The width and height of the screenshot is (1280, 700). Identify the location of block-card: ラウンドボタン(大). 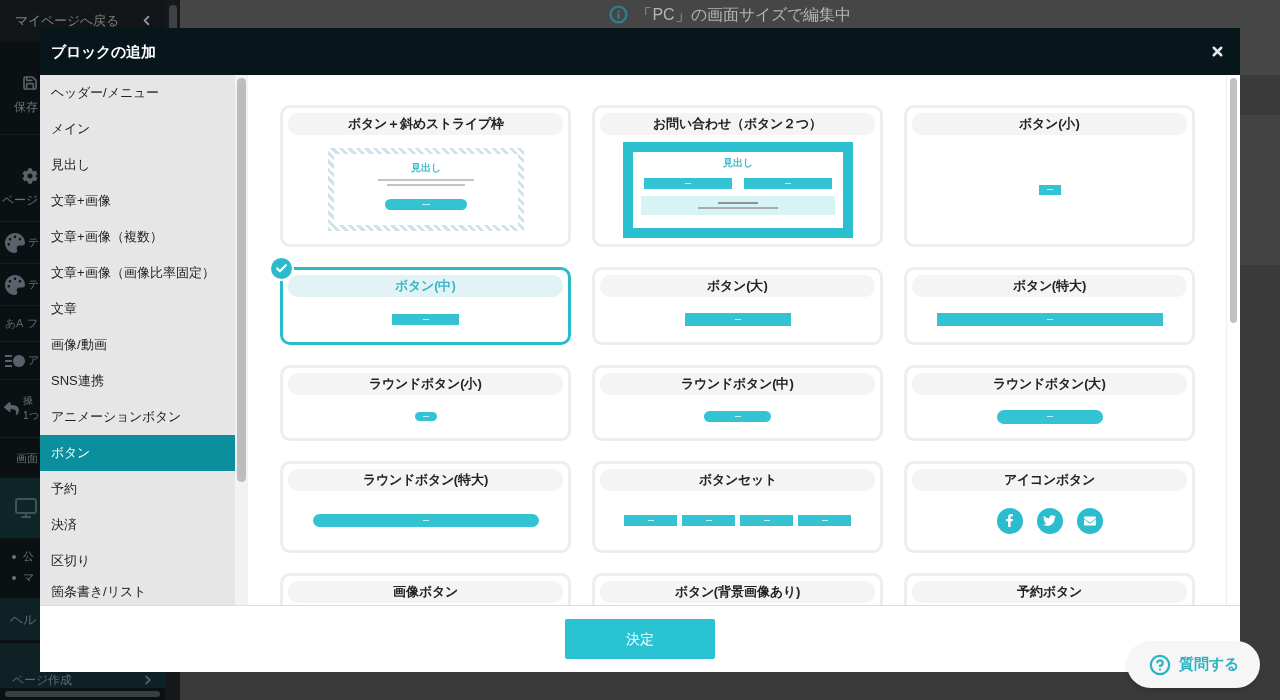
(1049, 403).